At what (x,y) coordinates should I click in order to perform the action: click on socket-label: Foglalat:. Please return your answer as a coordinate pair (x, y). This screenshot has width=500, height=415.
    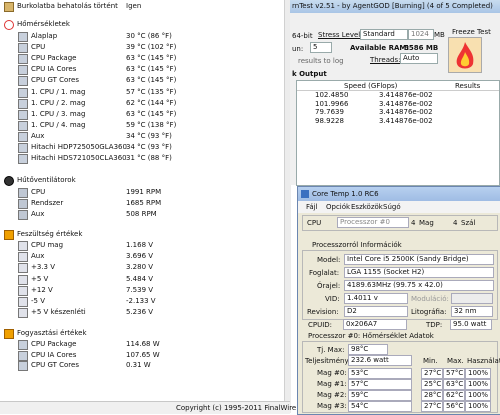
    Looking at the image, I should click on (324, 273).